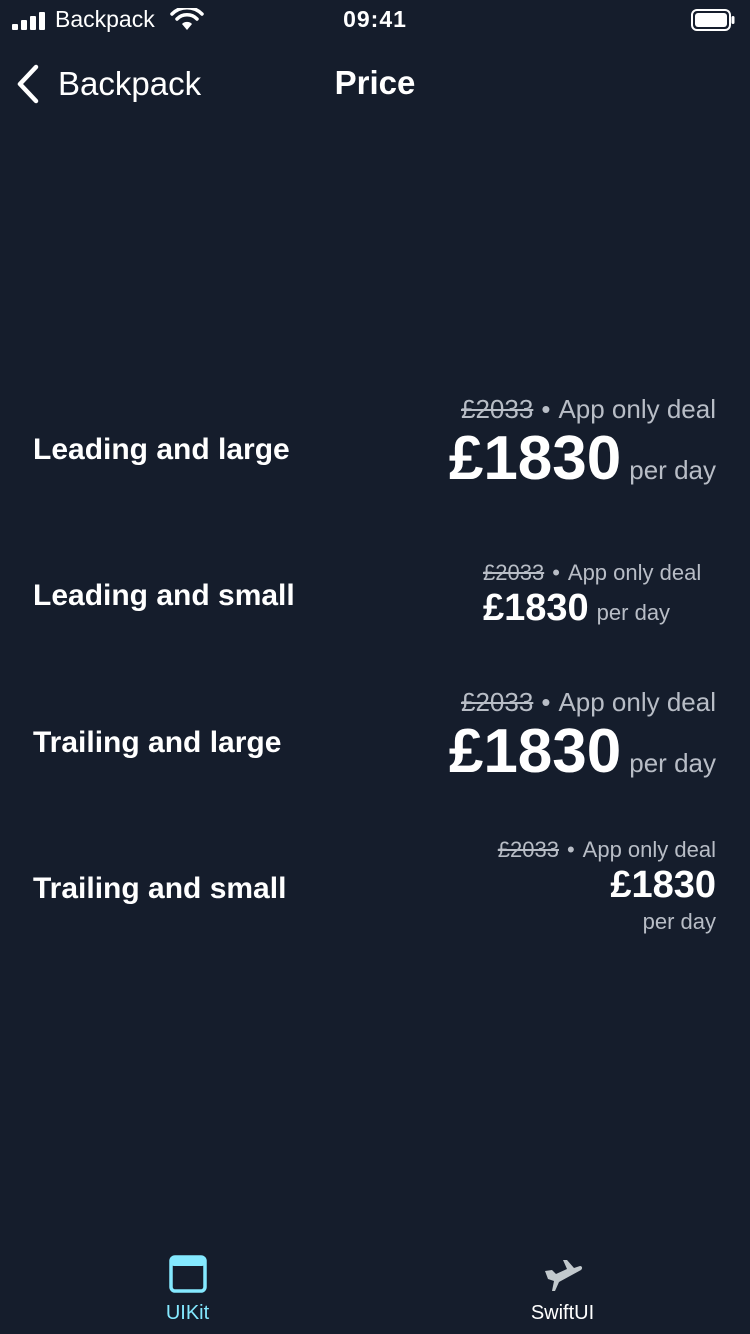 This screenshot has width=750, height=1334. What do you see at coordinates (161, 449) in the screenshot?
I see `row-label: Leading and large` at bounding box center [161, 449].